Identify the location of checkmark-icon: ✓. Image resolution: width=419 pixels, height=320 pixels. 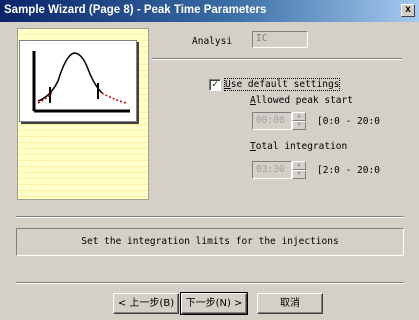
(215, 84).